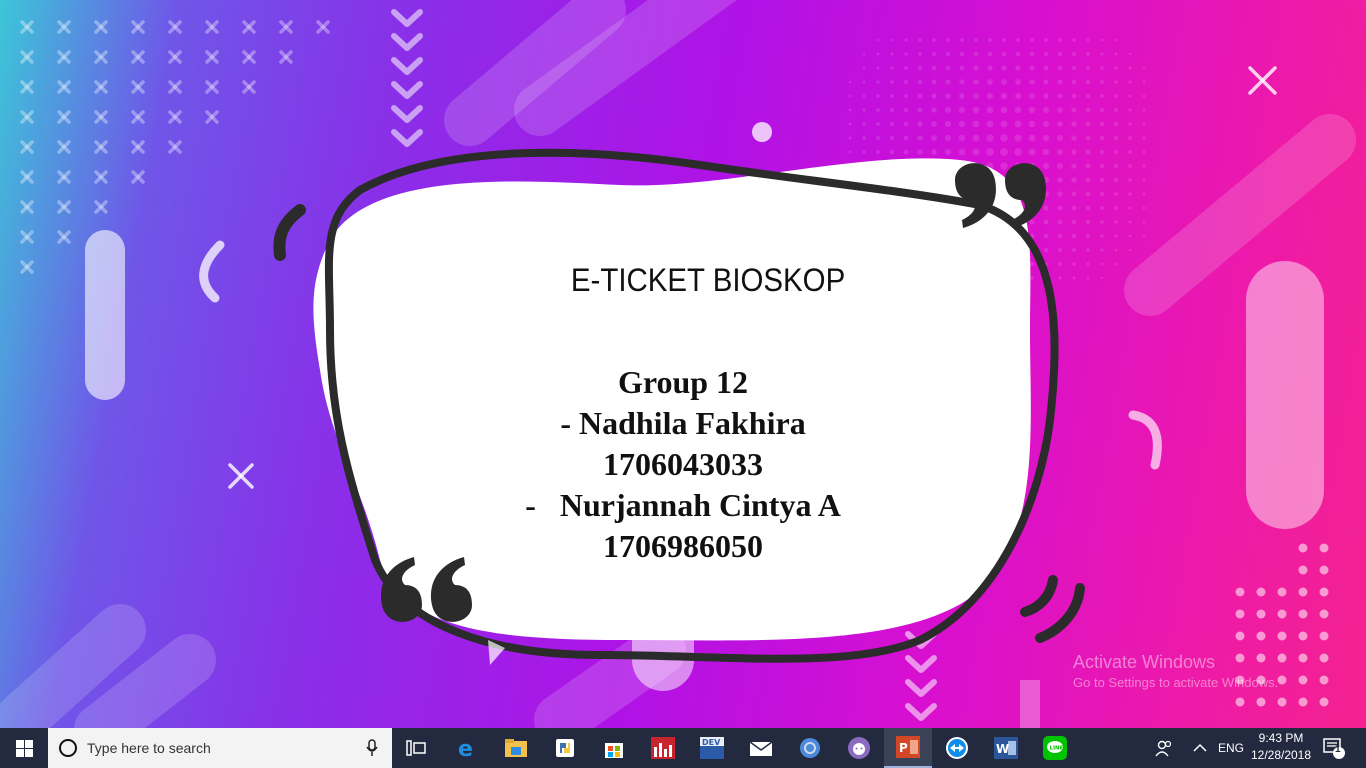 The width and height of the screenshot is (1366, 768). I want to click on chevron-up-icon, so click(1200, 748).